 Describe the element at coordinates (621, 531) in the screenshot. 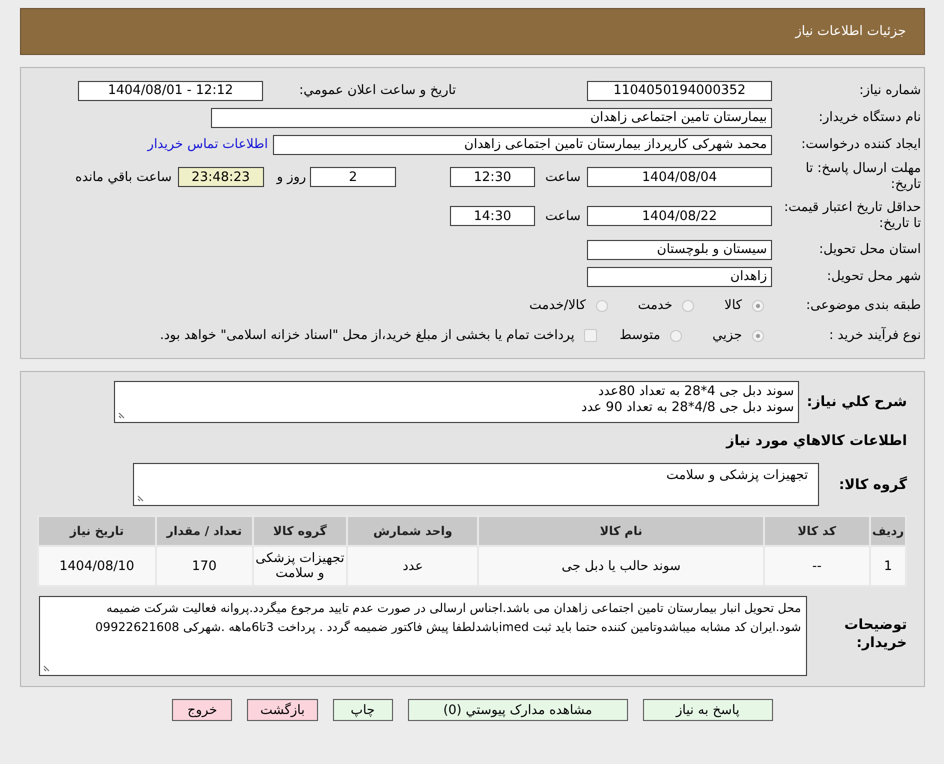

I see `column-header: نام کالا` at that location.